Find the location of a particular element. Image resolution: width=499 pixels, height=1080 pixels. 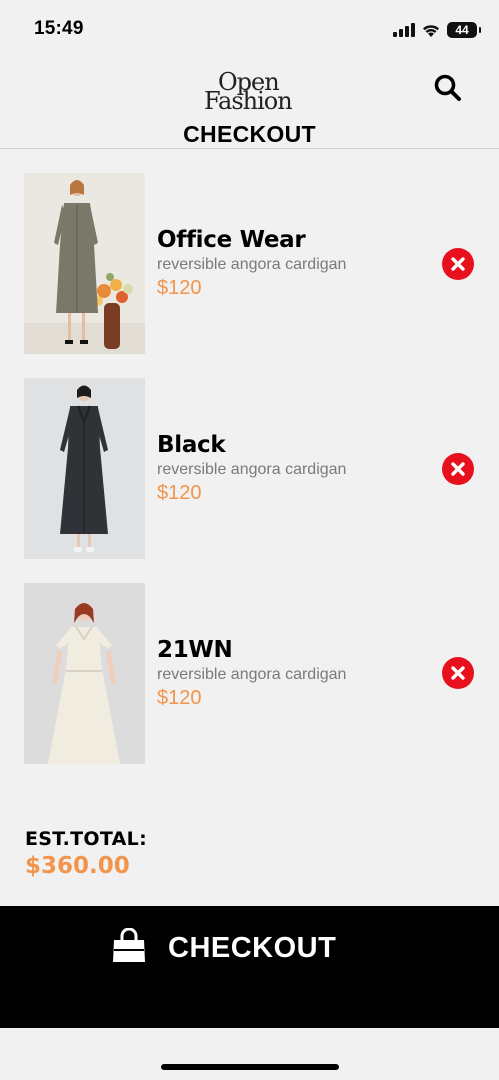

total-value: $360.00 is located at coordinates (77, 866).